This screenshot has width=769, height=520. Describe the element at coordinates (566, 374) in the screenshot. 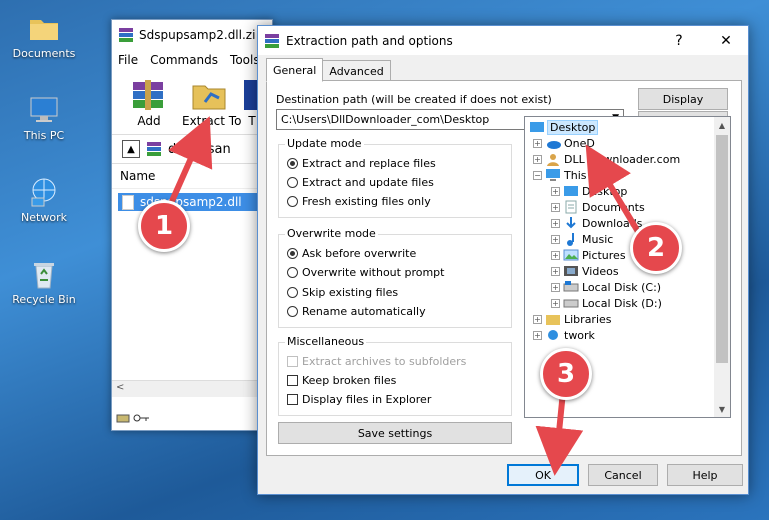

I see `step-badge-3: 3` at that location.